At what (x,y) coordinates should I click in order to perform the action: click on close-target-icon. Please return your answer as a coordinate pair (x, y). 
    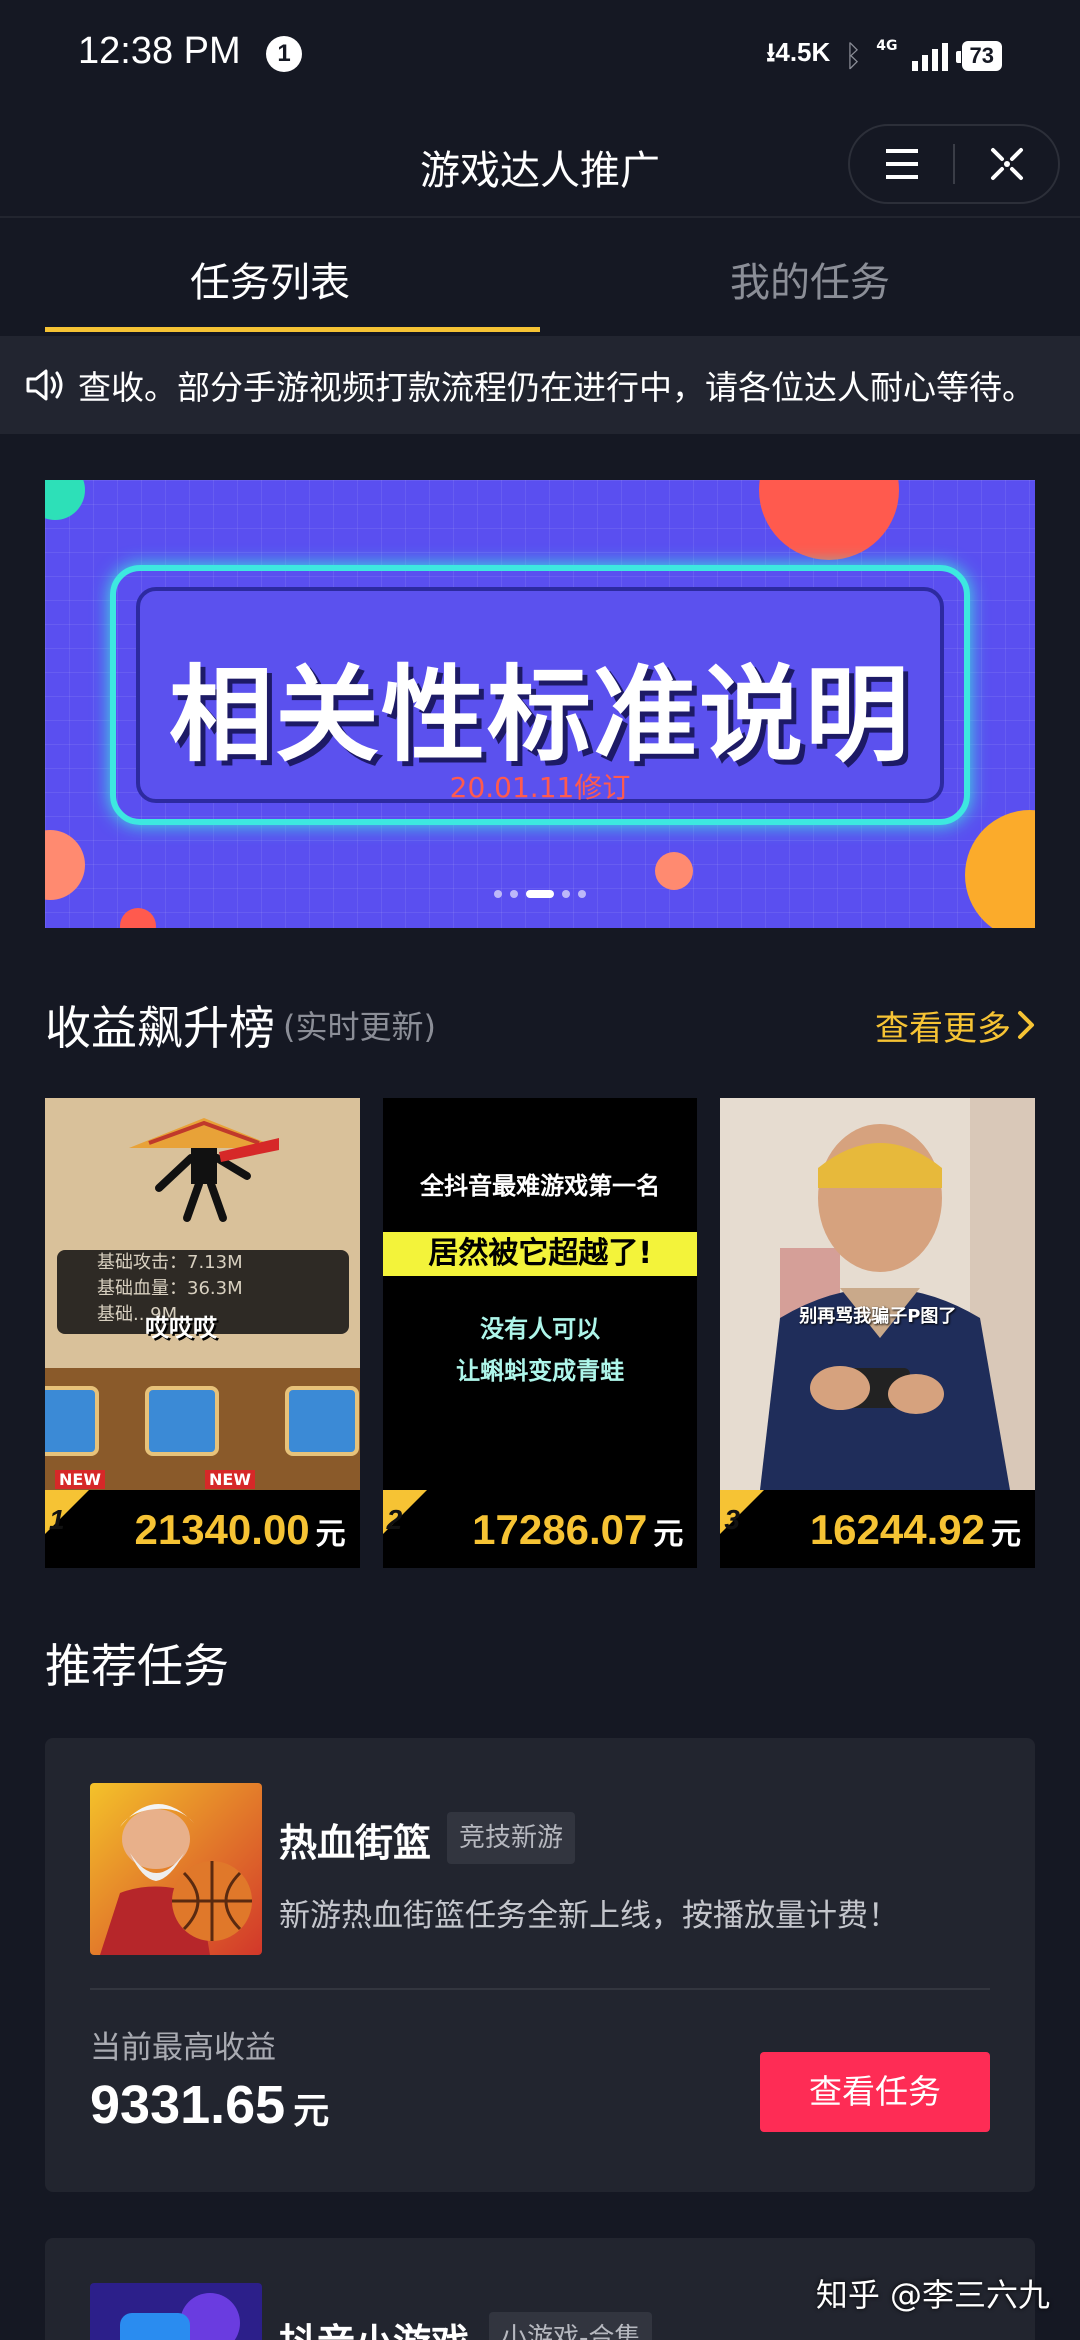
    Looking at the image, I should click on (1006, 164).